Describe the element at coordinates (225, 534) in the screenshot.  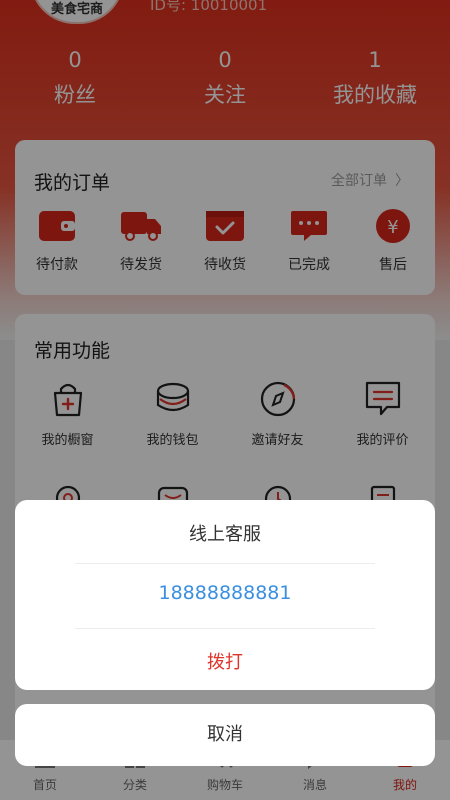
I see `sheet-title: 线上客服` at that location.